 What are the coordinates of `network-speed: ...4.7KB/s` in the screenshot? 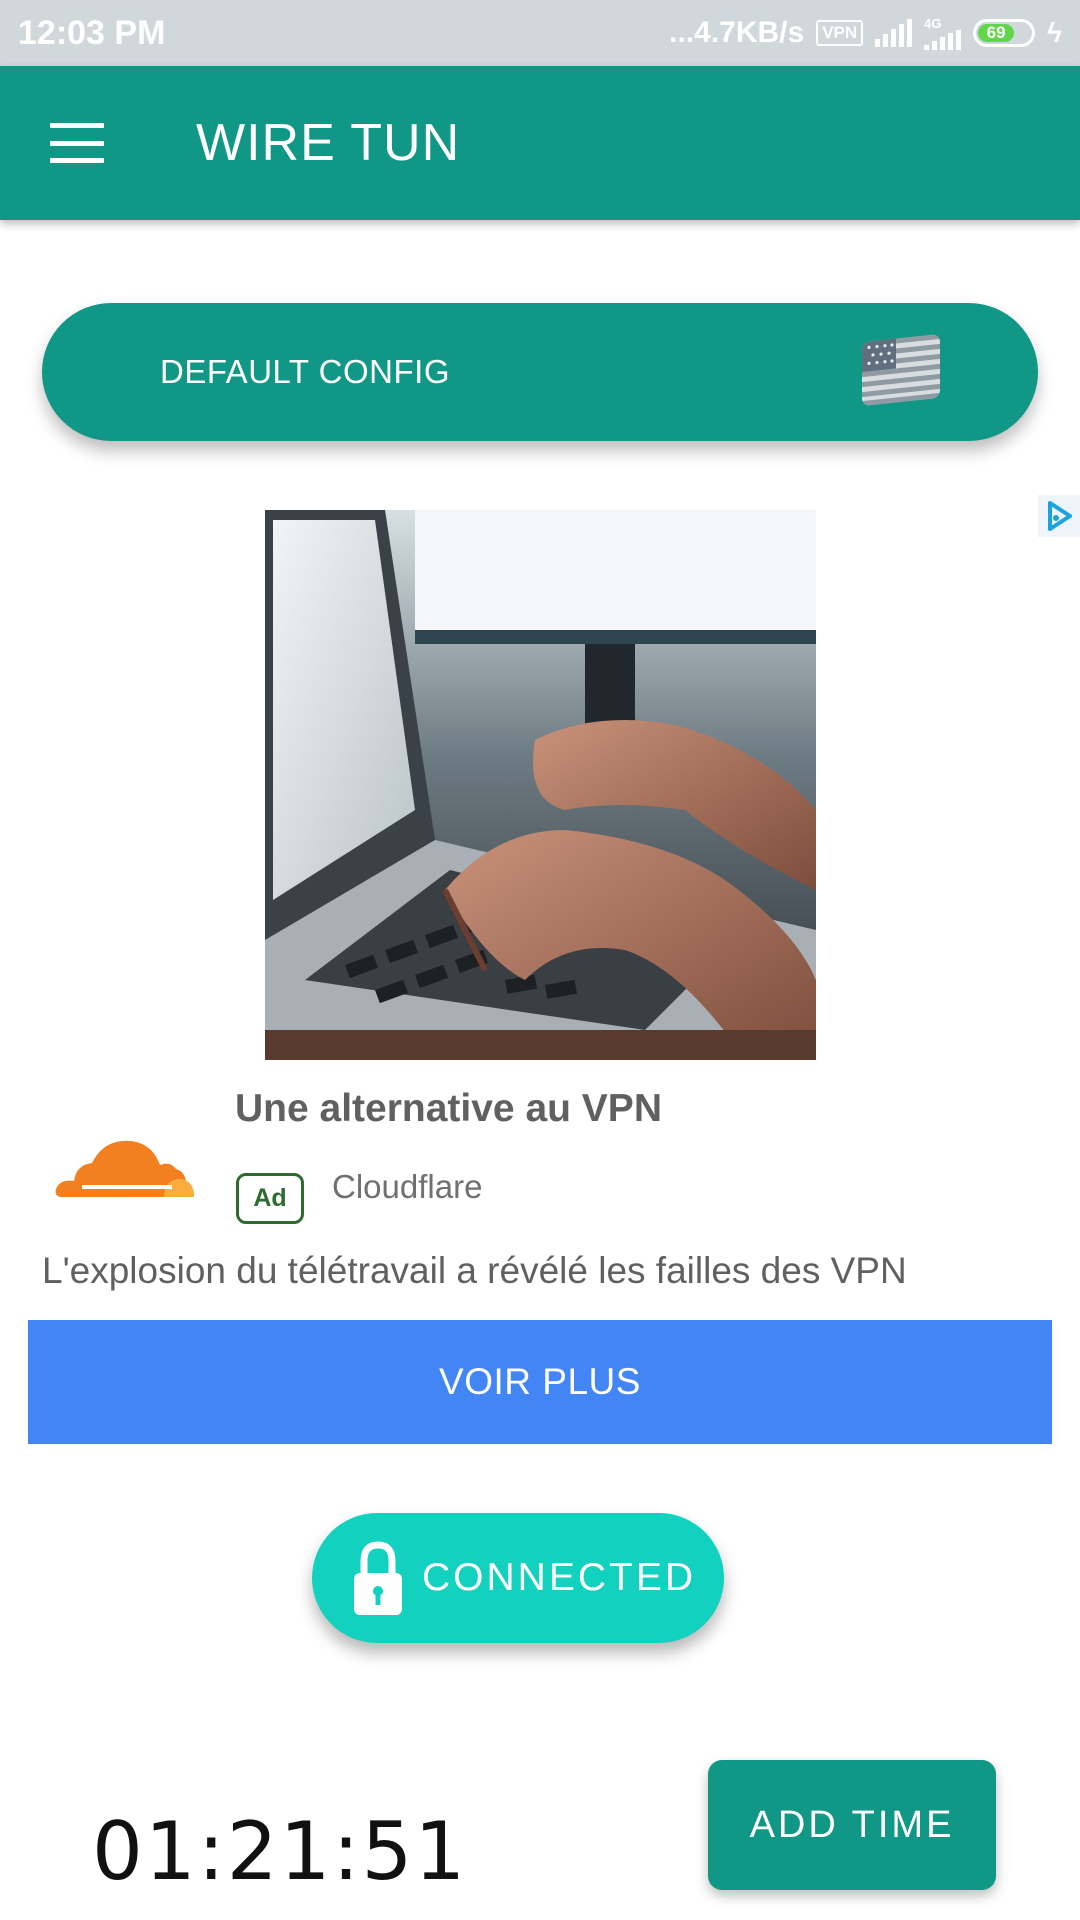 It's located at (737, 32).